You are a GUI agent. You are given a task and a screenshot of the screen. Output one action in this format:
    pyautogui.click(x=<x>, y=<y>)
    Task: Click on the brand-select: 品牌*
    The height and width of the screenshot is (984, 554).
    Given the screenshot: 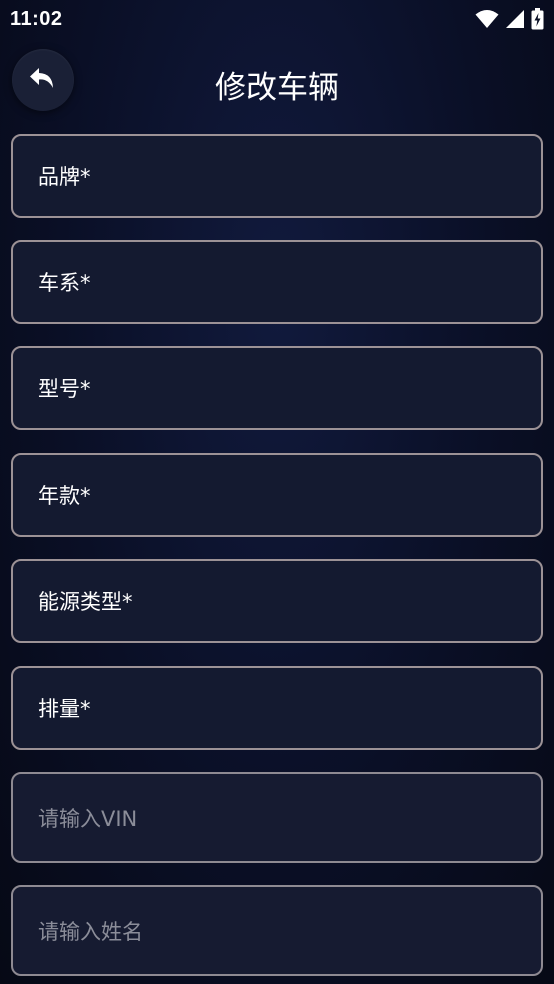 What is the action you would take?
    pyautogui.click(x=277, y=176)
    